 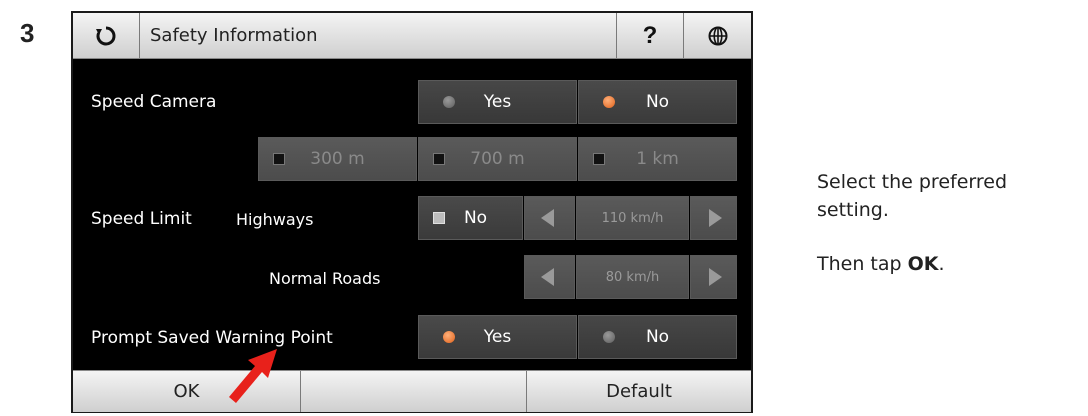 What do you see at coordinates (253, 376) in the screenshot?
I see `pointer-arrow-icon` at bounding box center [253, 376].